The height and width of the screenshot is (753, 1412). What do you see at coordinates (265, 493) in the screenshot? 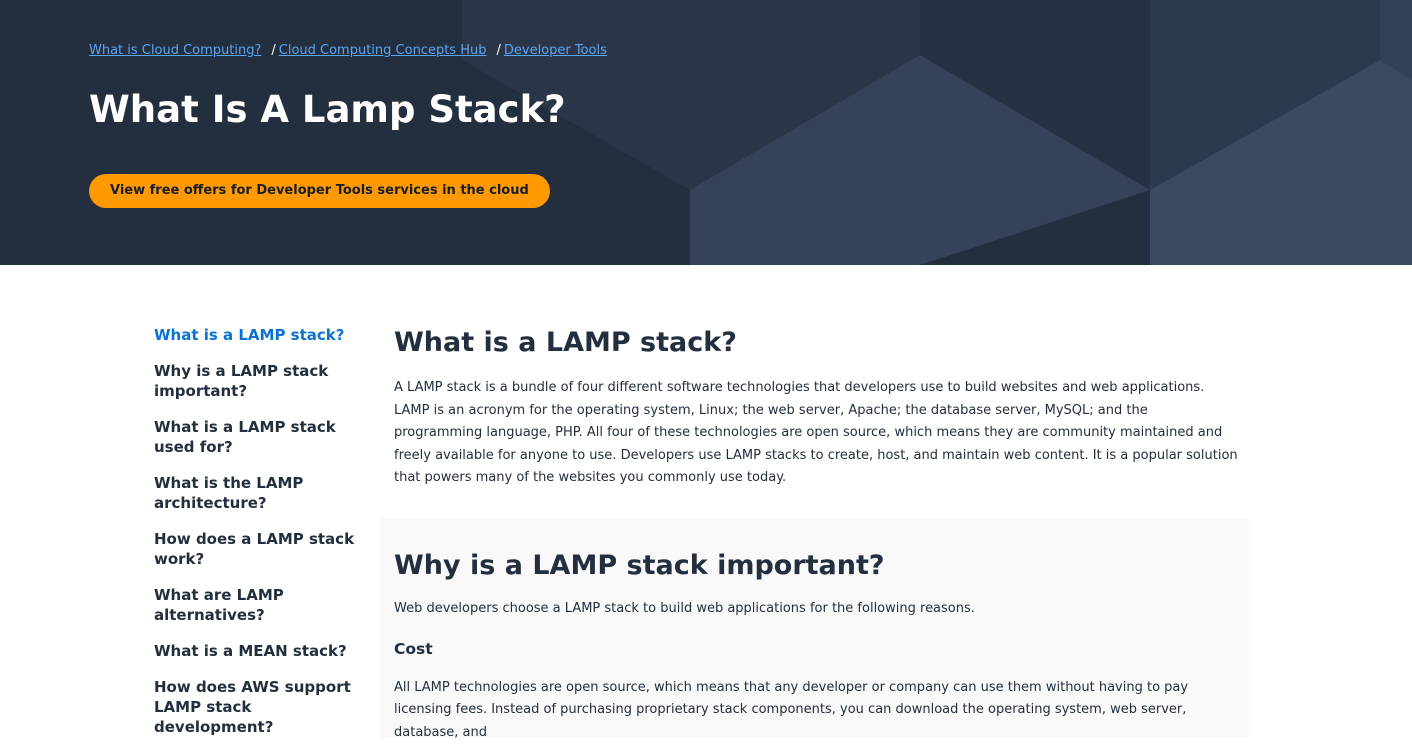
I see `toc-item-architecture: What is the LAMP architecture?` at bounding box center [265, 493].